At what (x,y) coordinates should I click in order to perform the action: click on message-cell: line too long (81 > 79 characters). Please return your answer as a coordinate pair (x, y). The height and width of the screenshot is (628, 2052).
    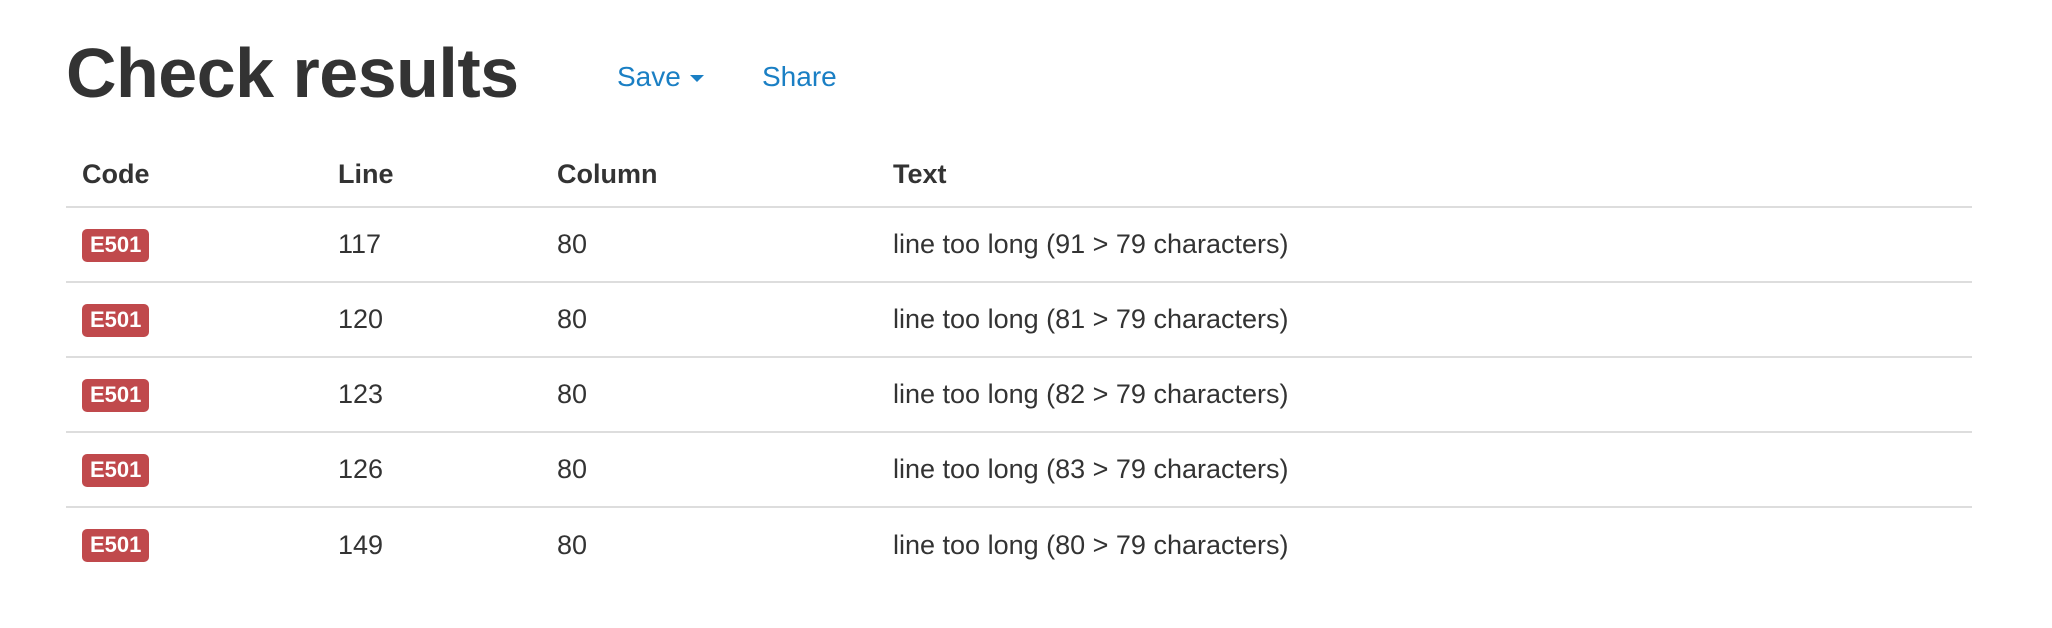
    Looking at the image, I should click on (1424, 320).